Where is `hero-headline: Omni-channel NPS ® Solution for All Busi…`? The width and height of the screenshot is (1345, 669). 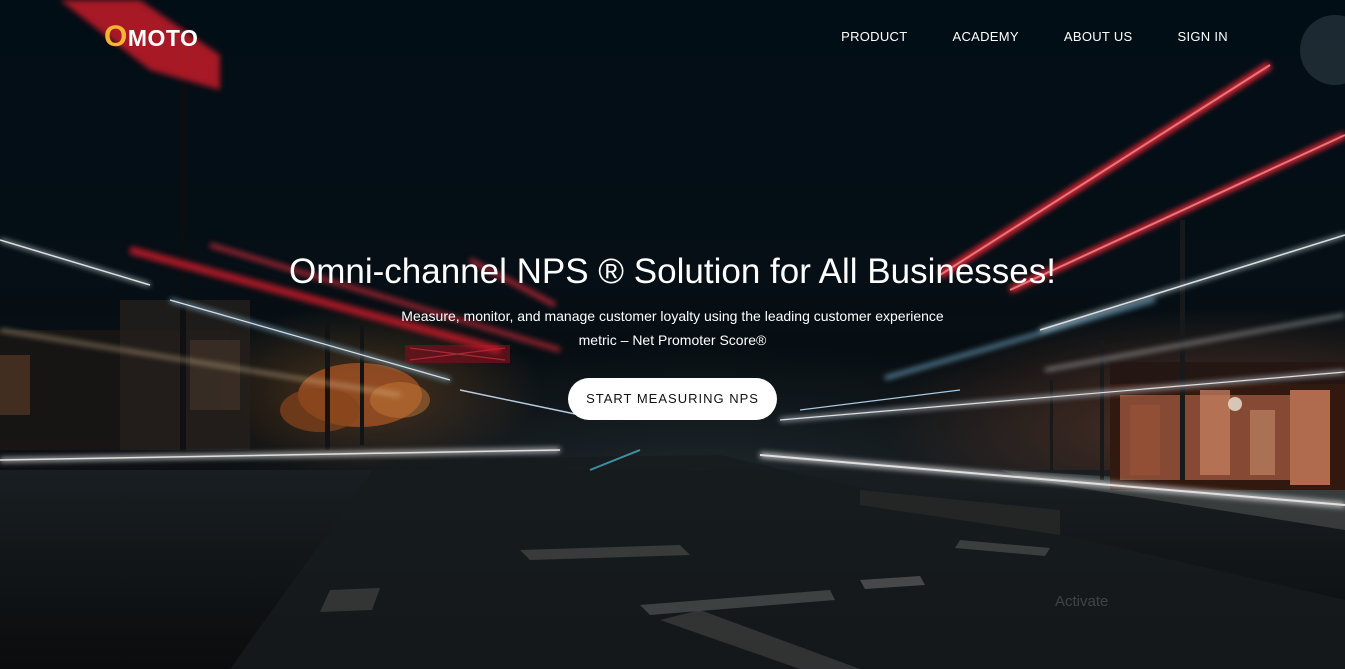
hero-headline: Omni-channel NPS ® Solution for All Busi… is located at coordinates (672, 271).